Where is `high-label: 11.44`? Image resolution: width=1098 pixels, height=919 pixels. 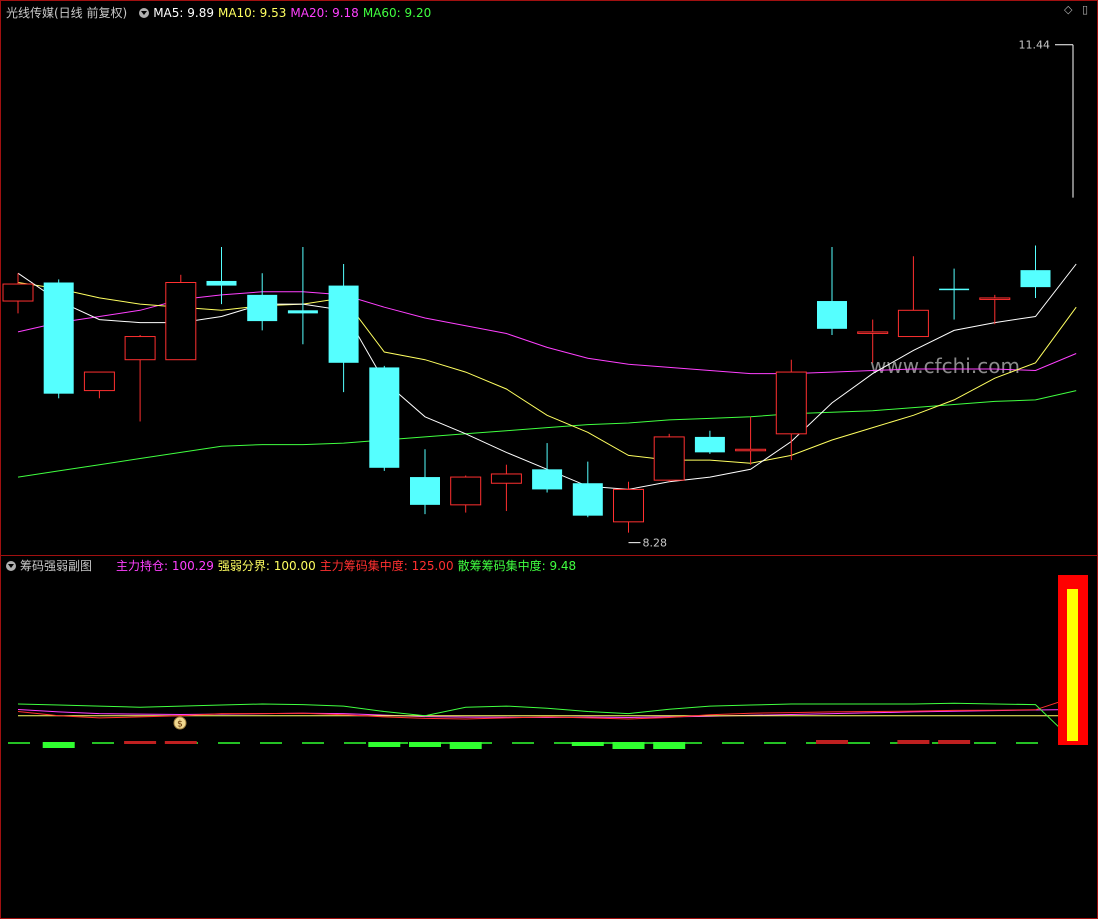
high-label: 11.44 is located at coordinates (1035, 45).